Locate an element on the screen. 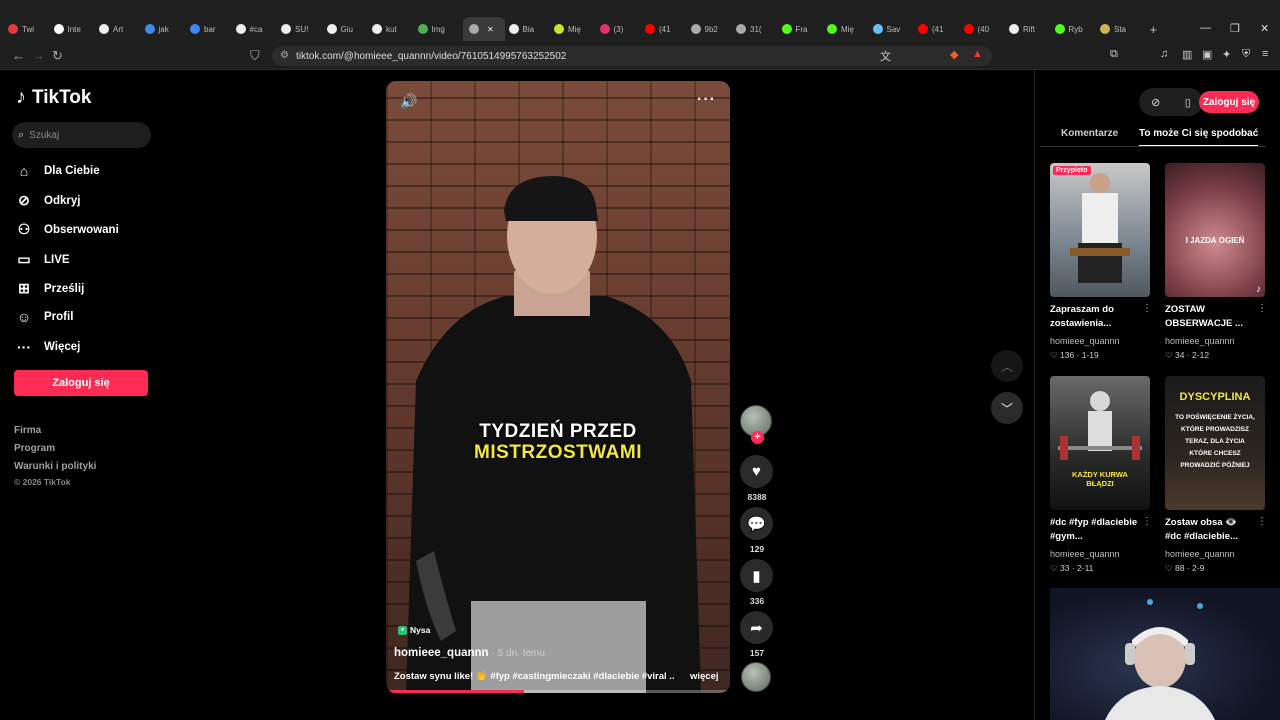  more-link: więcej is located at coordinates (704, 676).